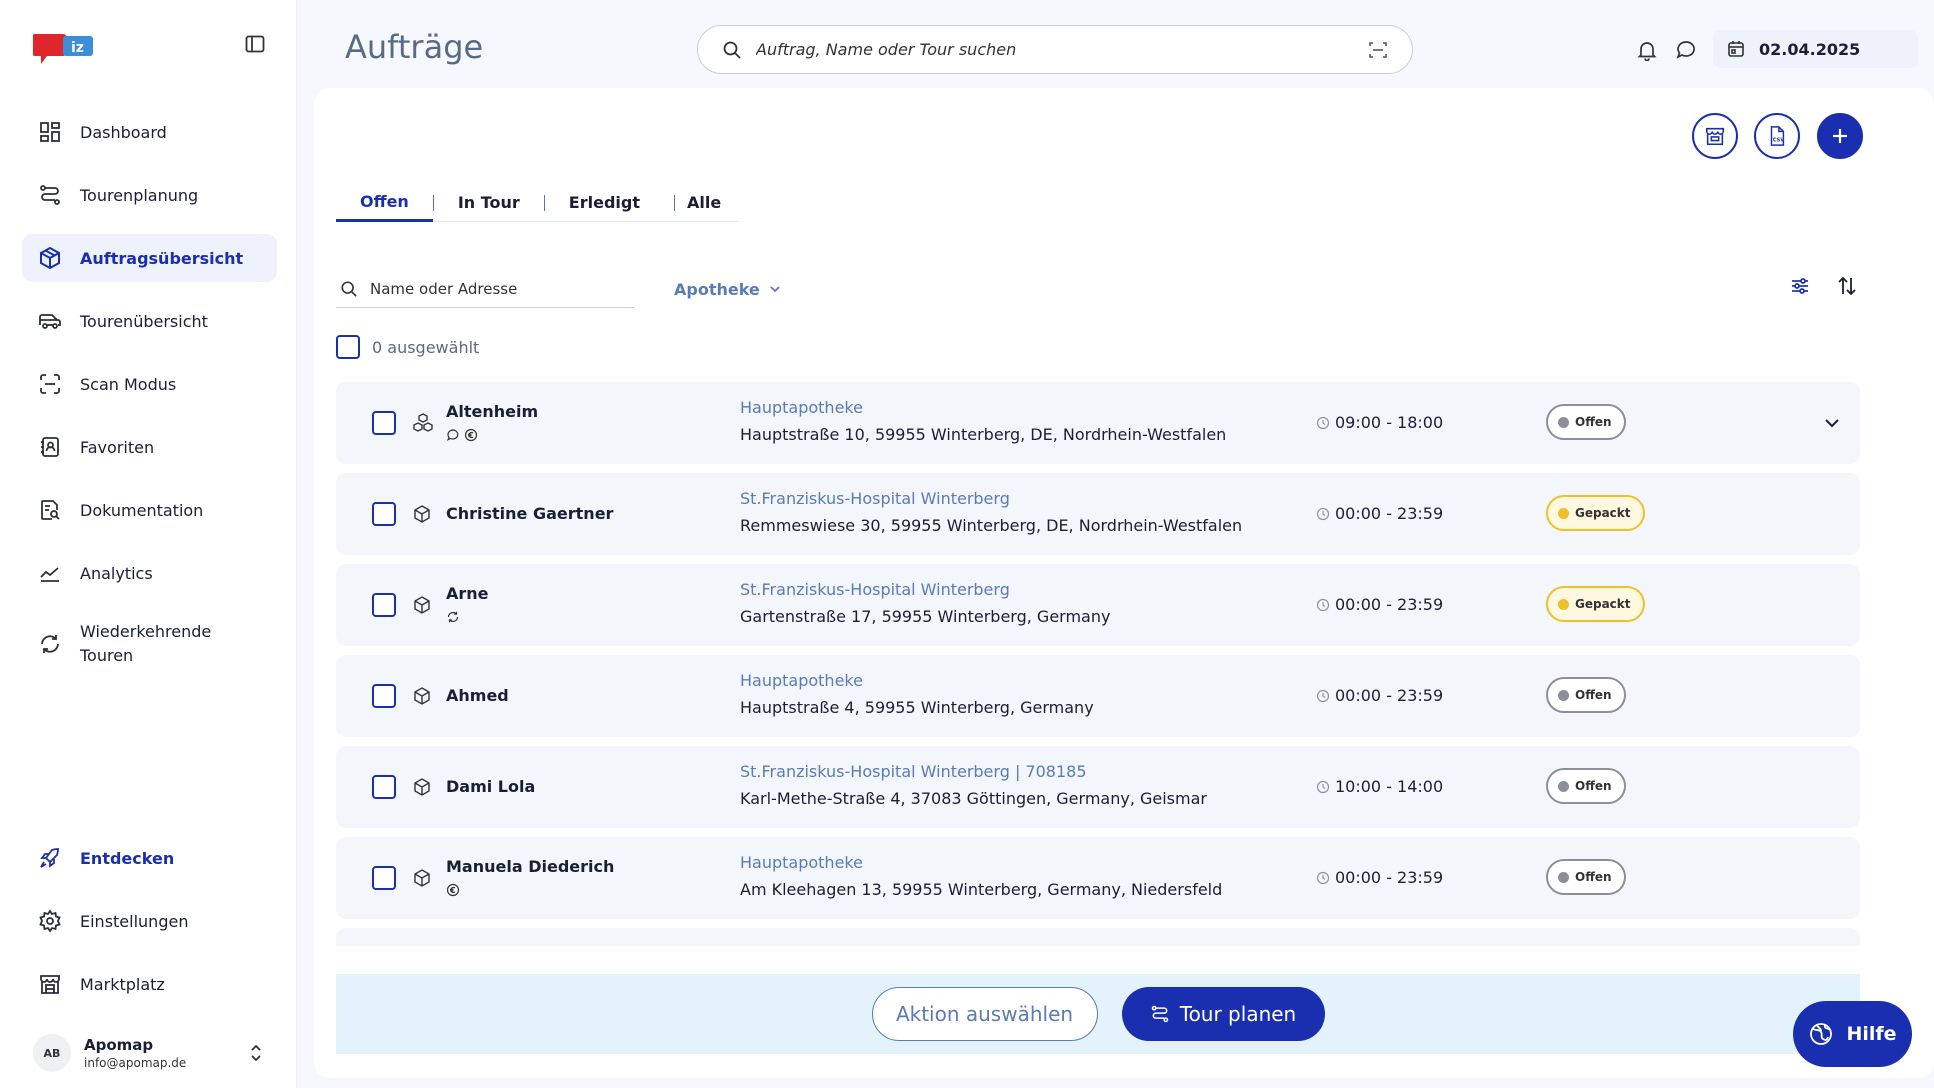 The width and height of the screenshot is (1934, 1088). What do you see at coordinates (1847, 286) in the screenshot?
I see `sort-icon` at bounding box center [1847, 286].